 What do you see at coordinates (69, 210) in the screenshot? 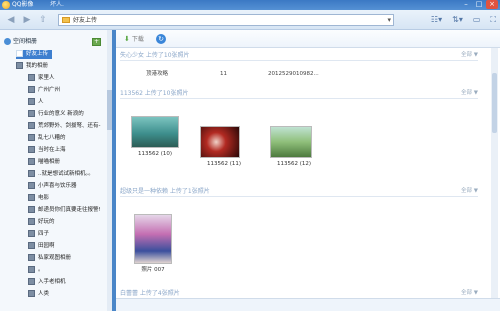
I see `sidebar-album-item: 邮递员你们真要走往报警!` at bounding box center [69, 210].